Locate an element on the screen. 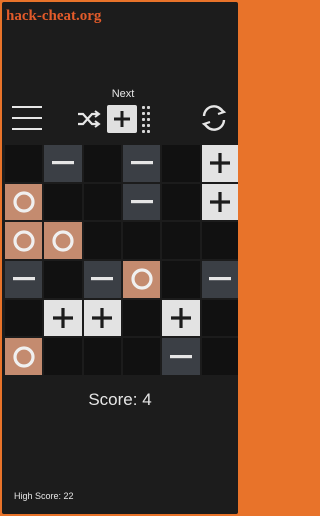 Image resolution: width=320 pixels, height=516 pixels. reset-button is located at coordinates (214, 118).